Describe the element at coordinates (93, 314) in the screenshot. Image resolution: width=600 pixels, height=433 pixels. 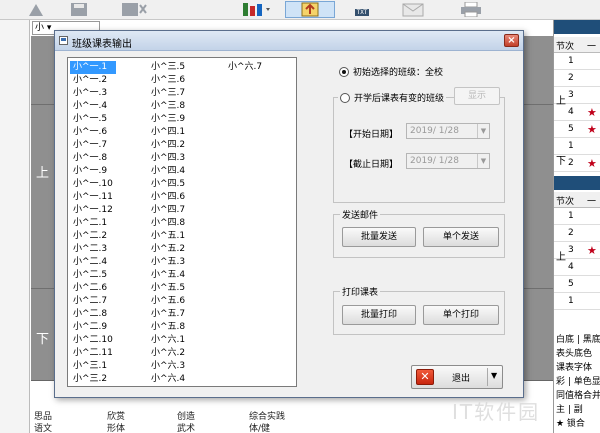
I see `class-list-item: 小^二.8` at that location.